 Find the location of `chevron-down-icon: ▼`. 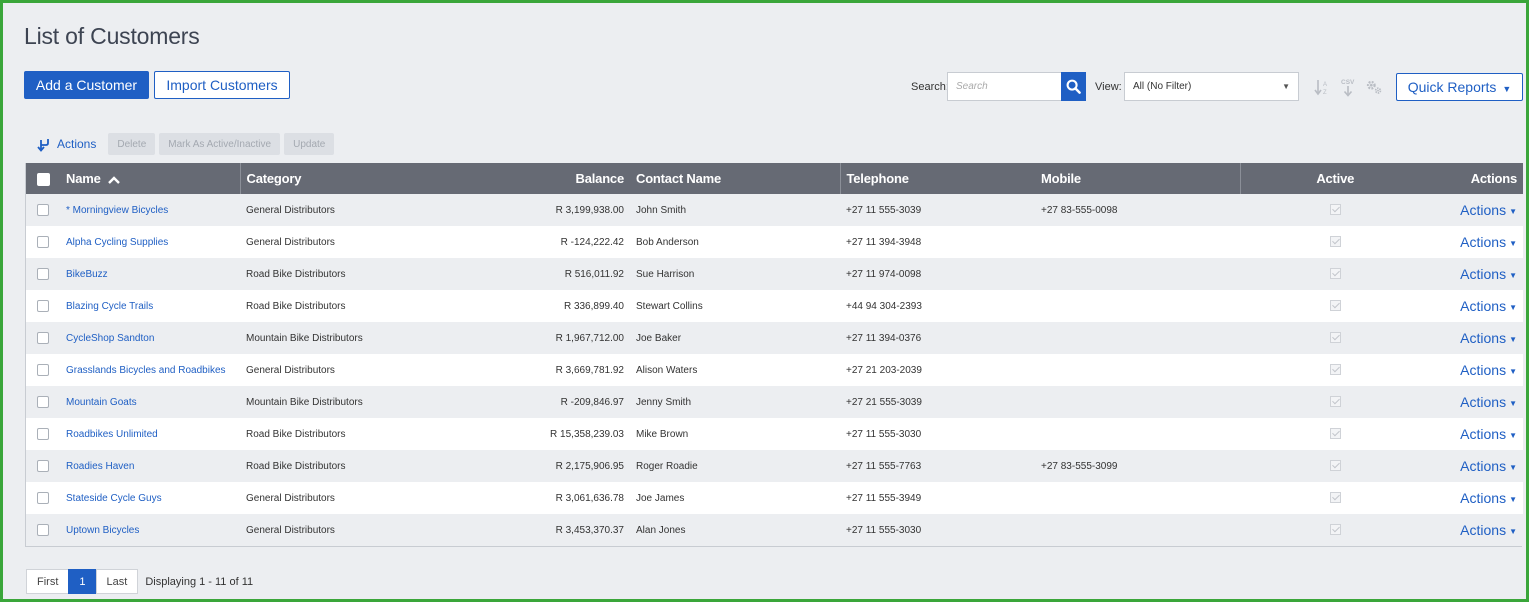

chevron-down-icon: ▼ is located at coordinates (1286, 86).